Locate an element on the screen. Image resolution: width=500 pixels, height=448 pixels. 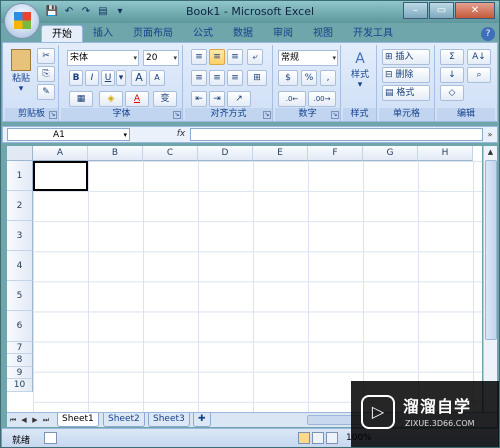
alignment-launcher-icon: ↘ is located at coordinates (267, 115).